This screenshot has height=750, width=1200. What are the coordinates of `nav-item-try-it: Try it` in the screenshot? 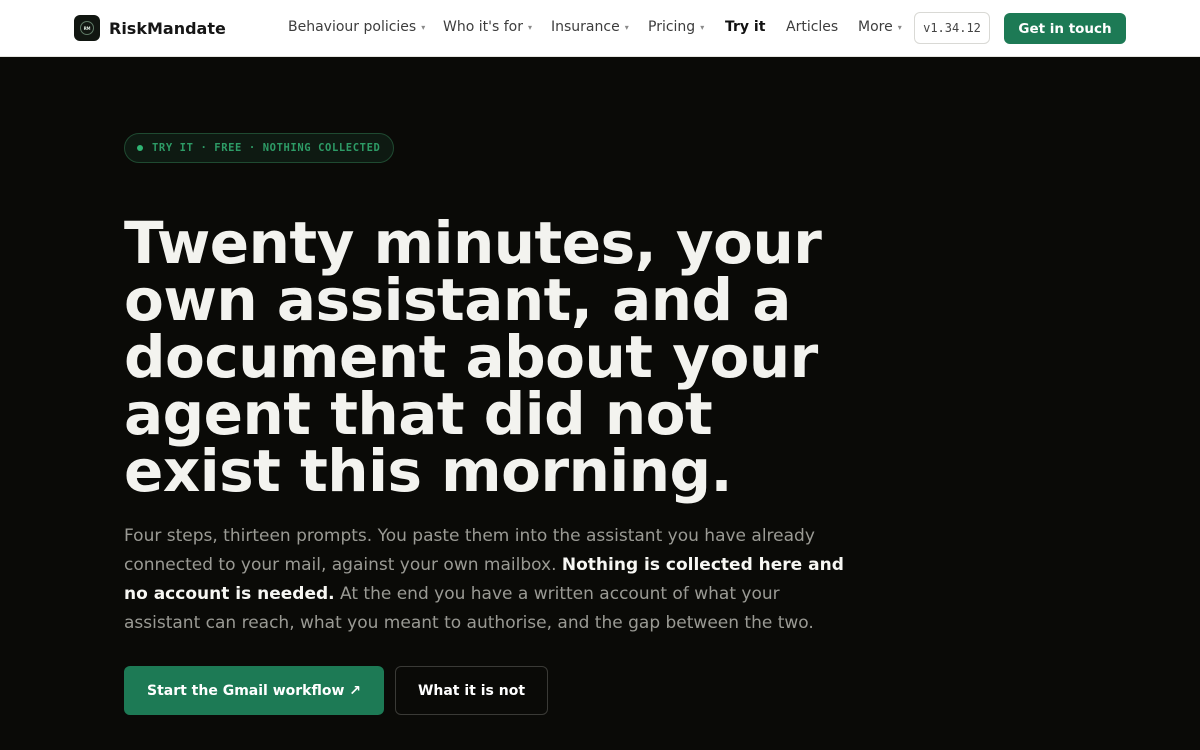 It's located at (745, 27).